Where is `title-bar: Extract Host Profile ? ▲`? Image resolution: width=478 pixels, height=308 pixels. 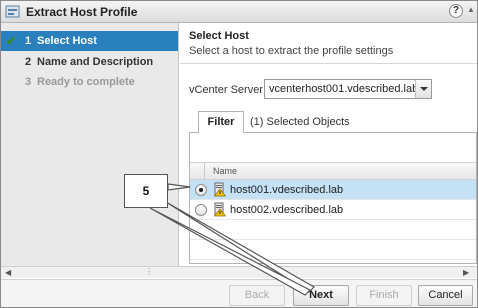
title-bar: Extract Host Profile ? ▲ is located at coordinates (239, 12).